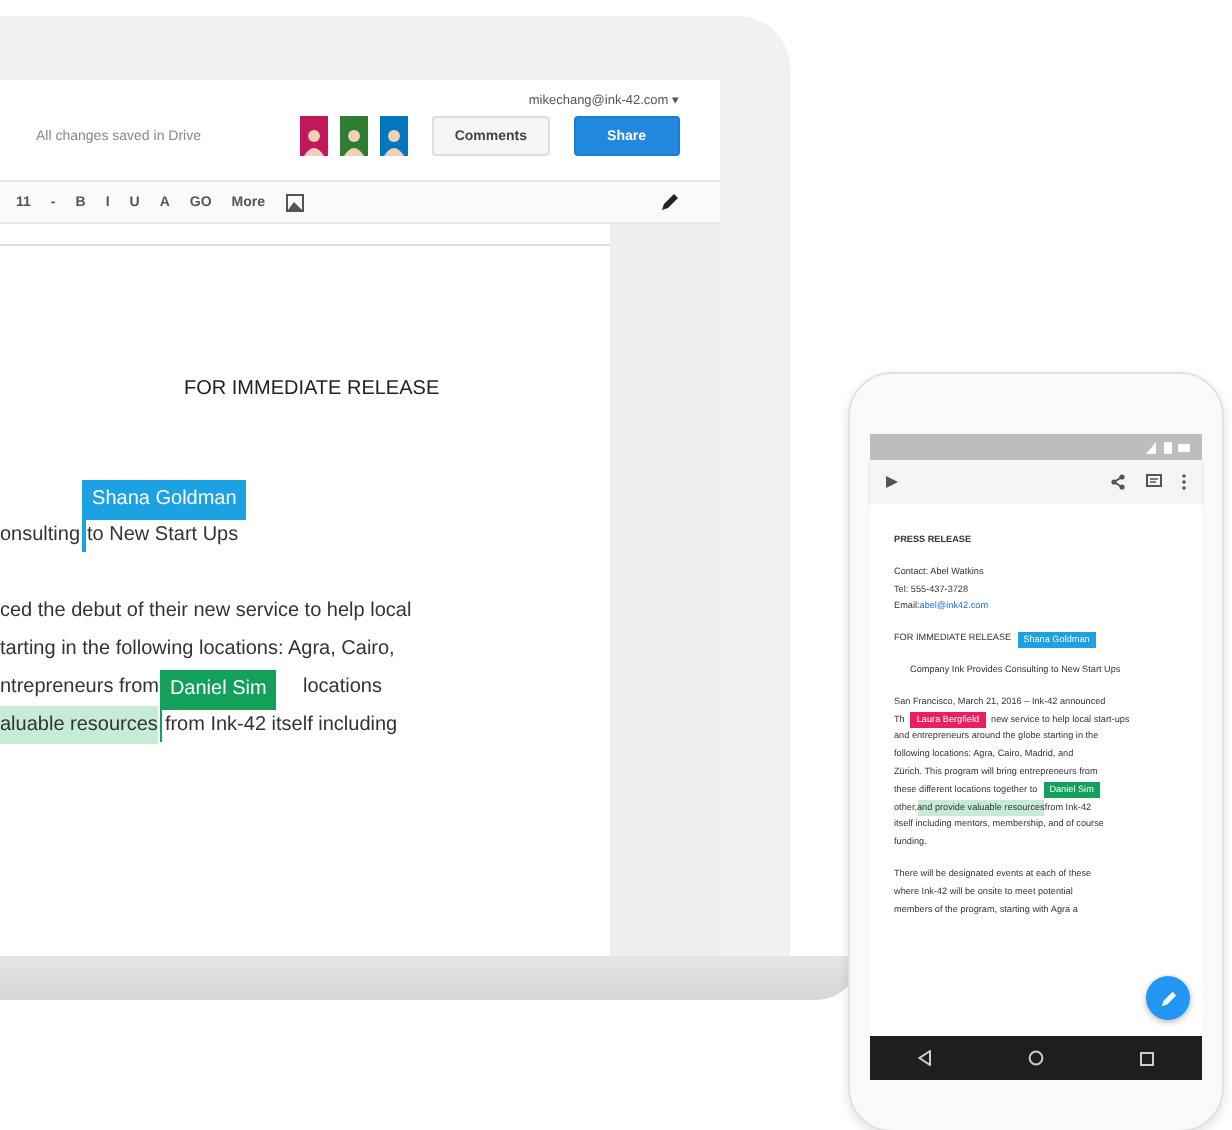  What do you see at coordinates (79, 725) in the screenshot?
I see `highlighted-text: aluable resources` at bounding box center [79, 725].